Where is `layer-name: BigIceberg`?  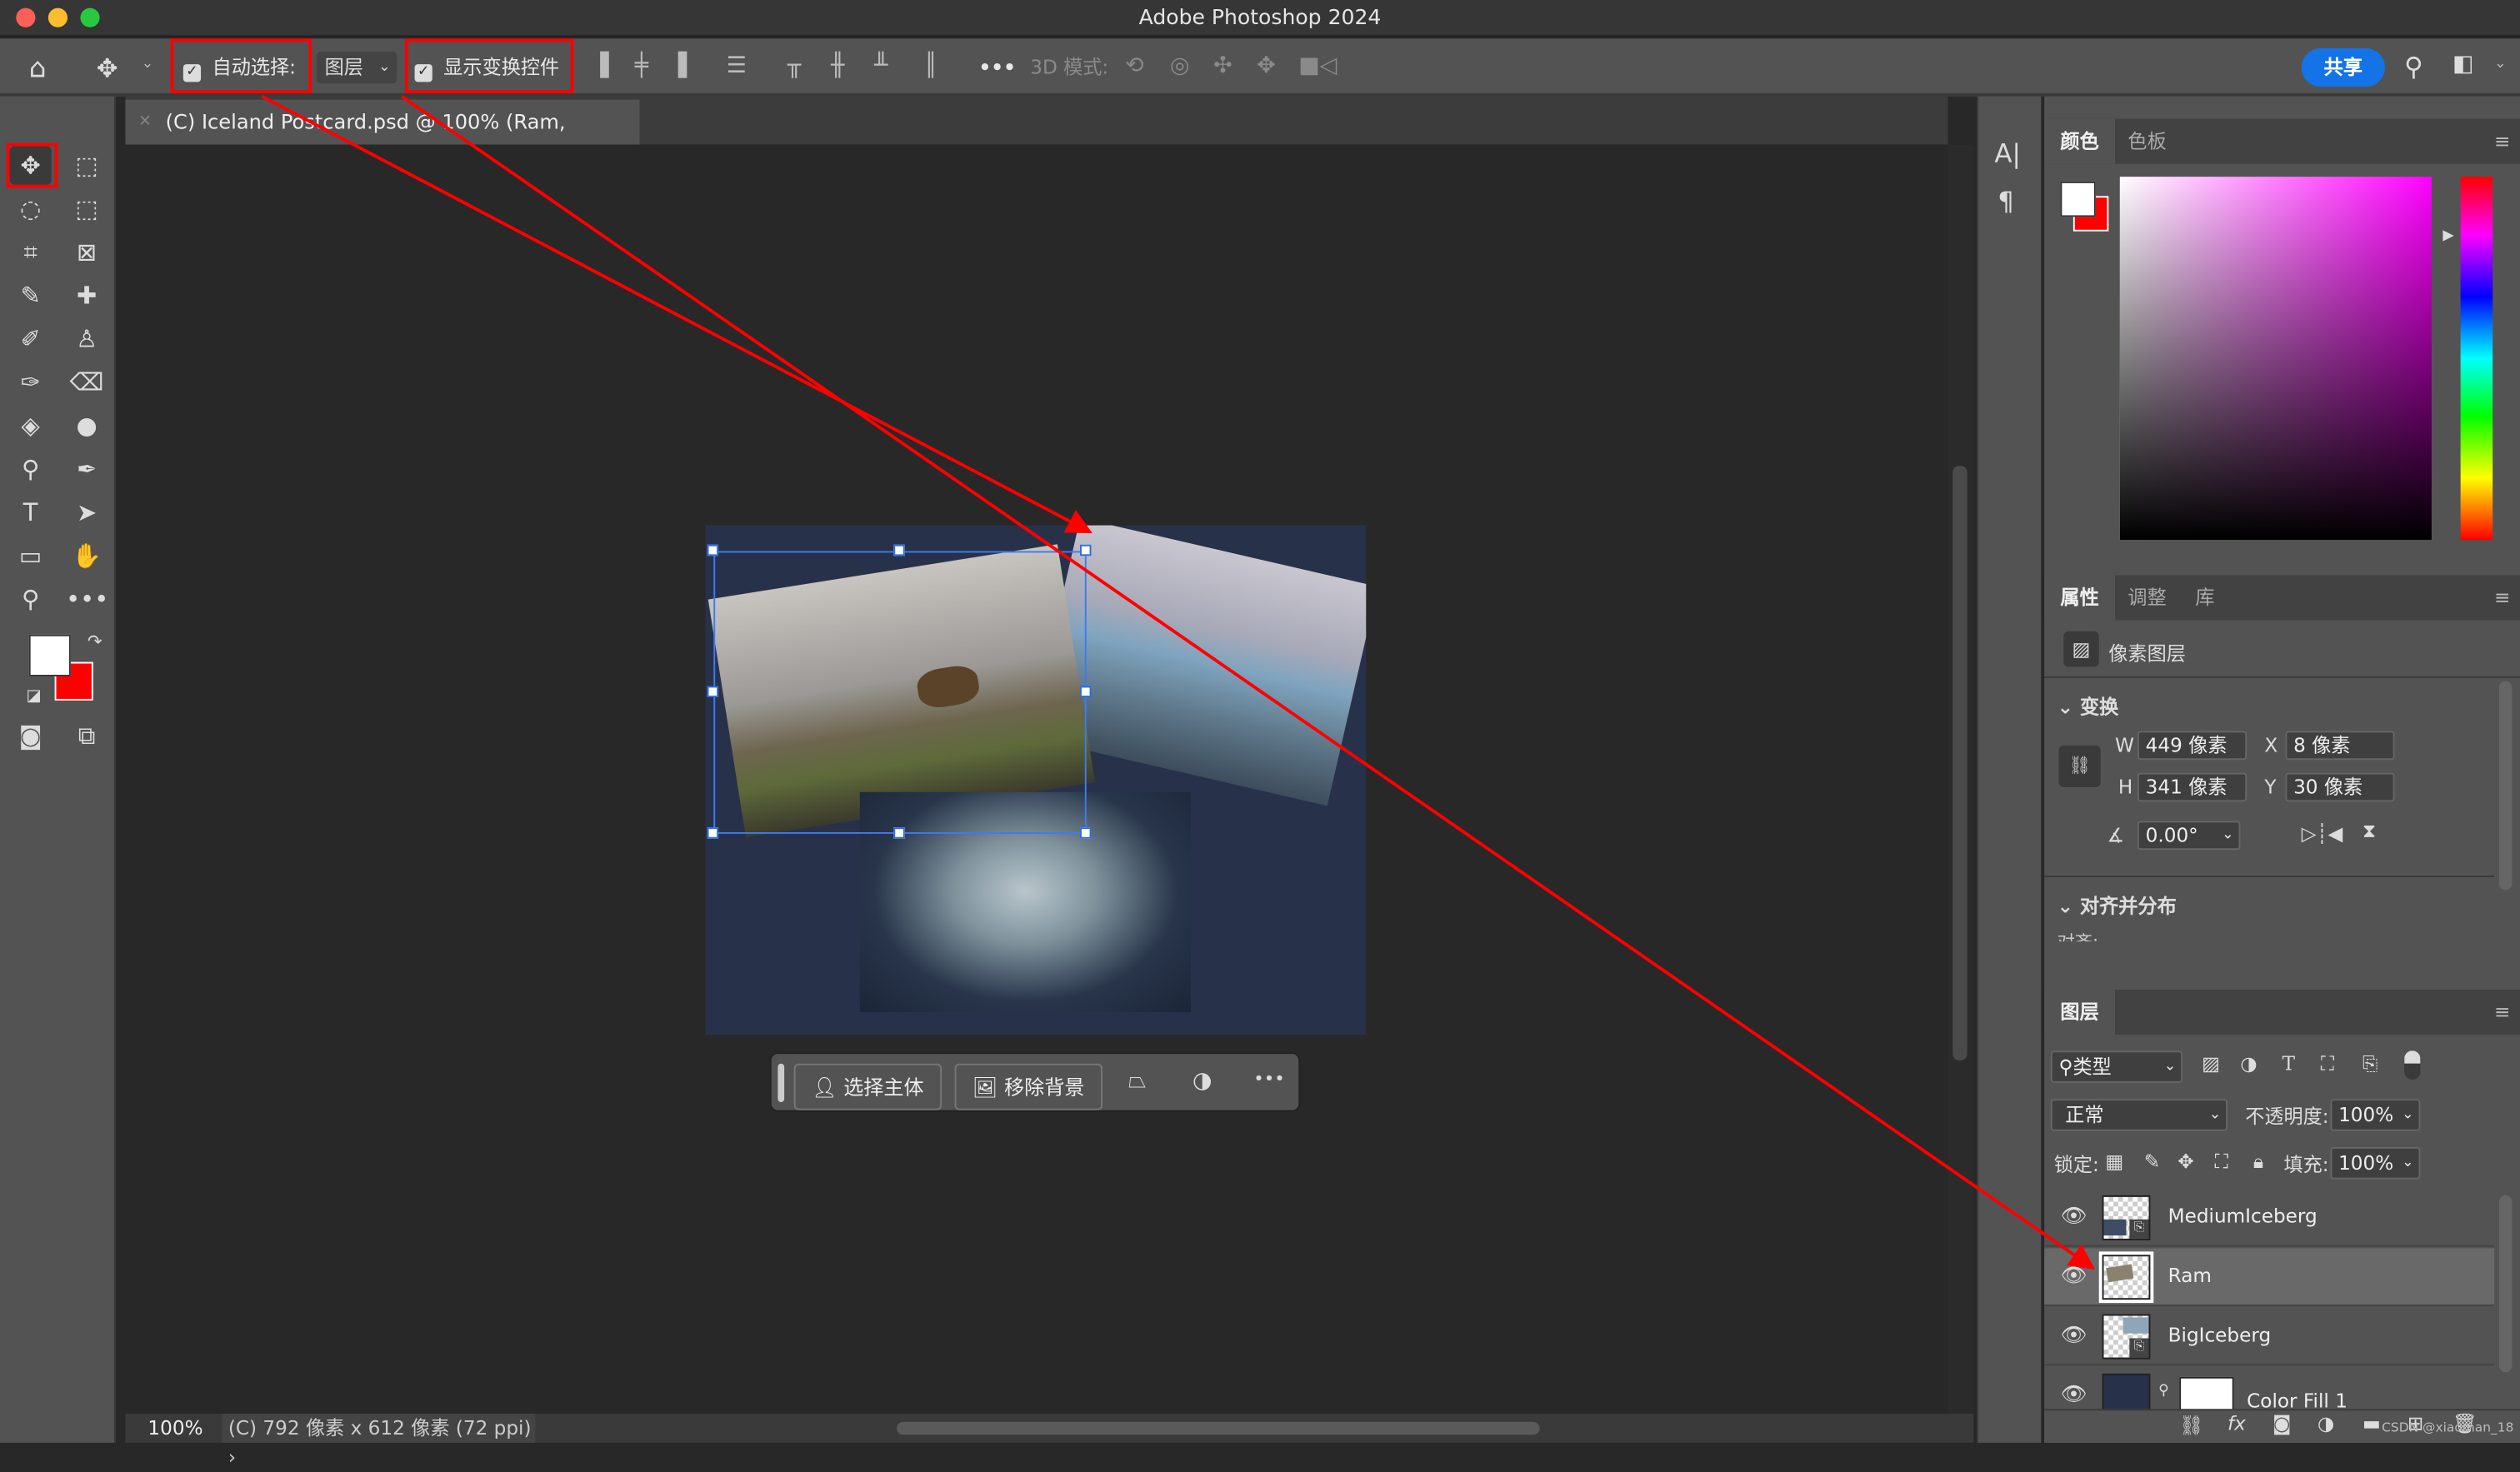 layer-name: BigIceberg is located at coordinates (2220, 1335).